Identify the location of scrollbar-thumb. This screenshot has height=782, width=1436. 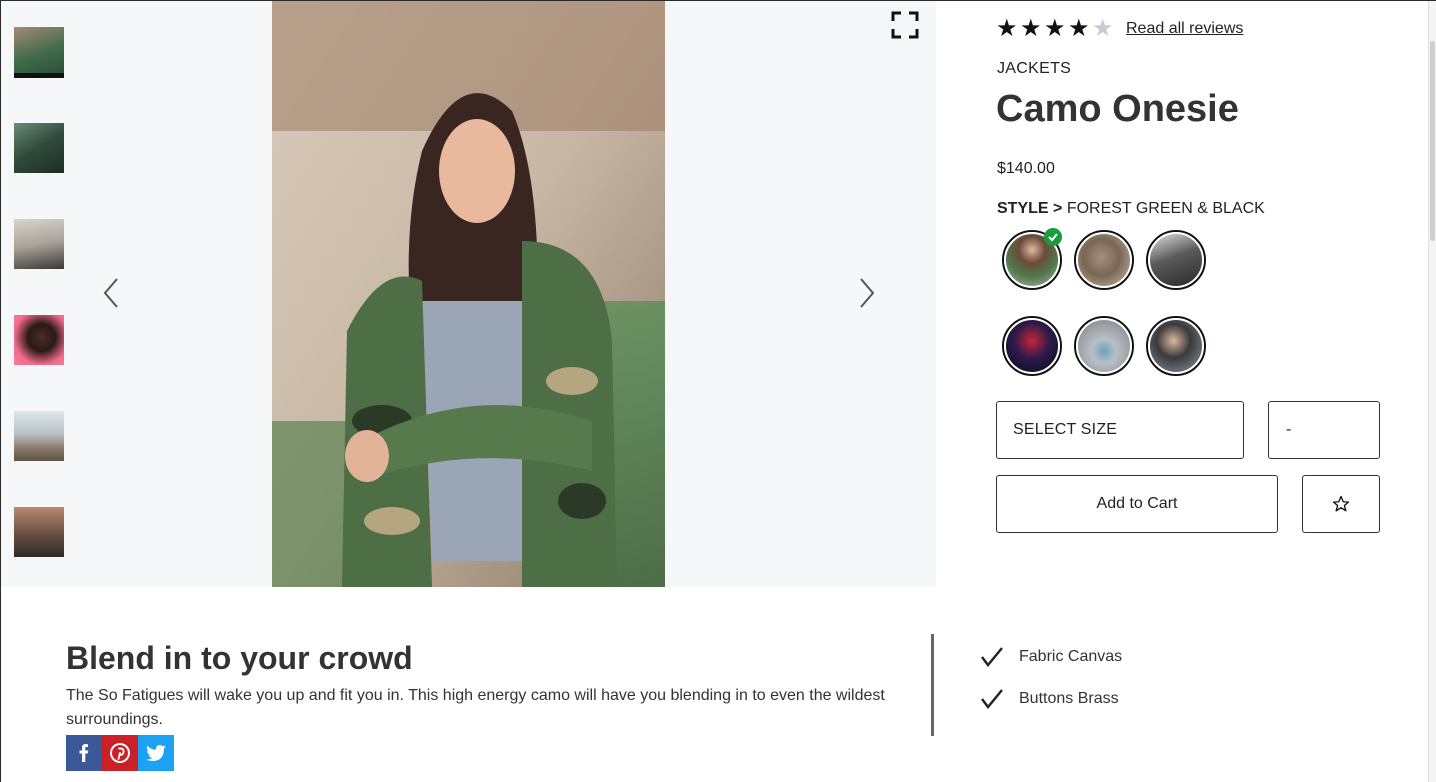
(1432, 141).